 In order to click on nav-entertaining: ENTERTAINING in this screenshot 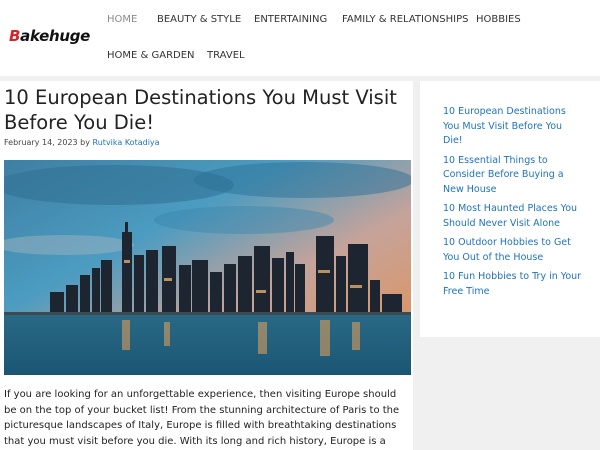, I will do `click(290, 19)`.